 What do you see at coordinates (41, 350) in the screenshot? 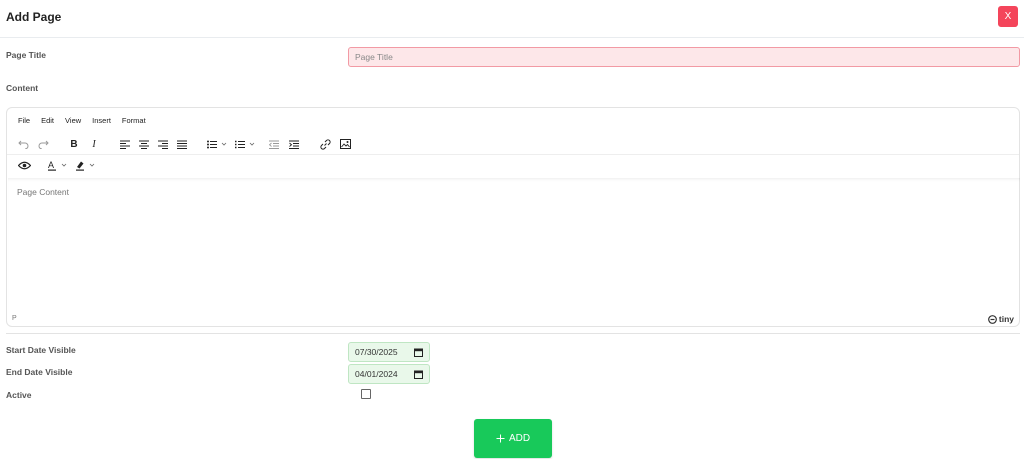
I see `start-date-label: Start Date Visible` at bounding box center [41, 350].